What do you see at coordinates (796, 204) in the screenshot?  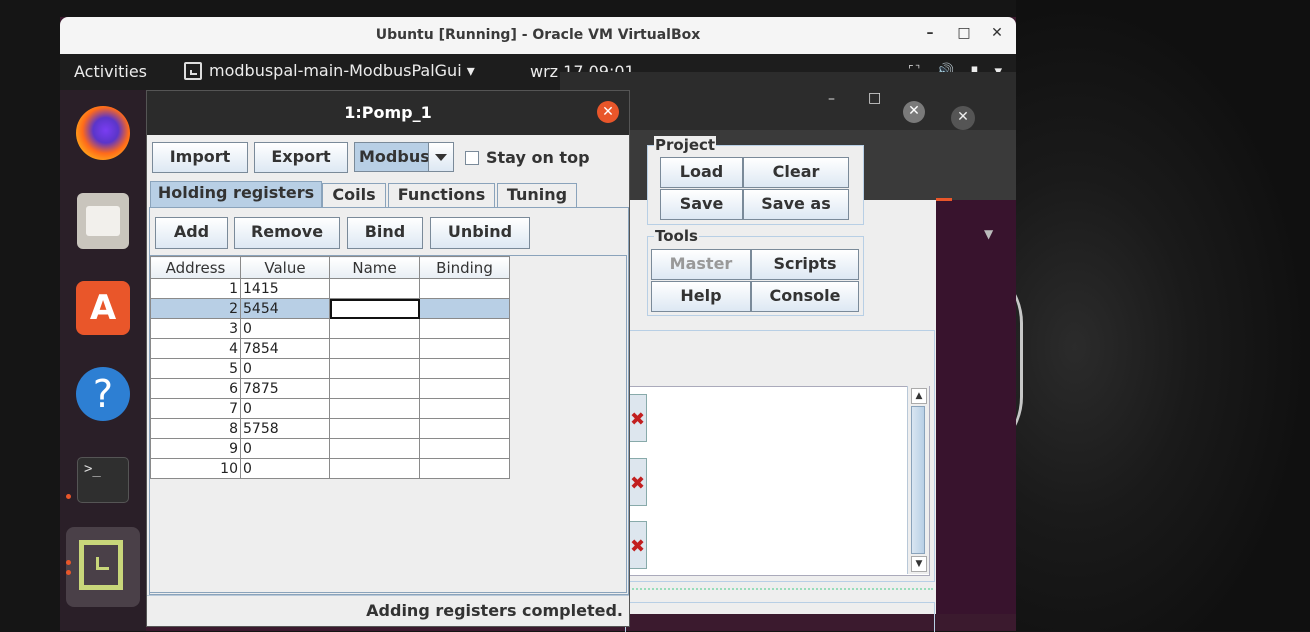 I see `save-as-button: Save as` at bounding box center [796, 204].